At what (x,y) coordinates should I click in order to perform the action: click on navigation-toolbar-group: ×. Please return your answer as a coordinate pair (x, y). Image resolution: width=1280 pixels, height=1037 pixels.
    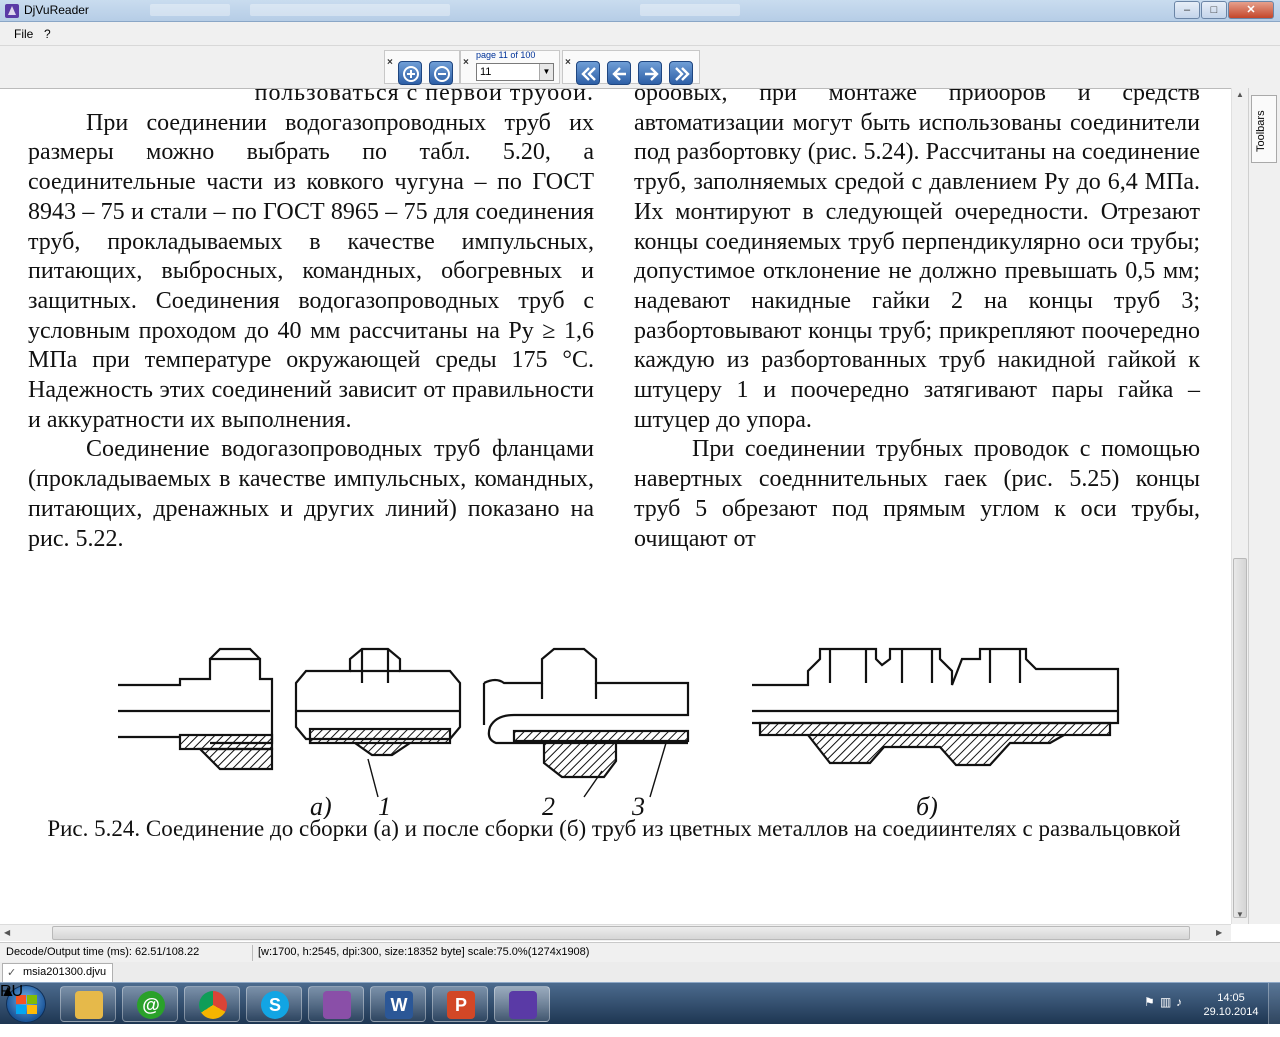
    Looking at the image, I should click on (631, 67).